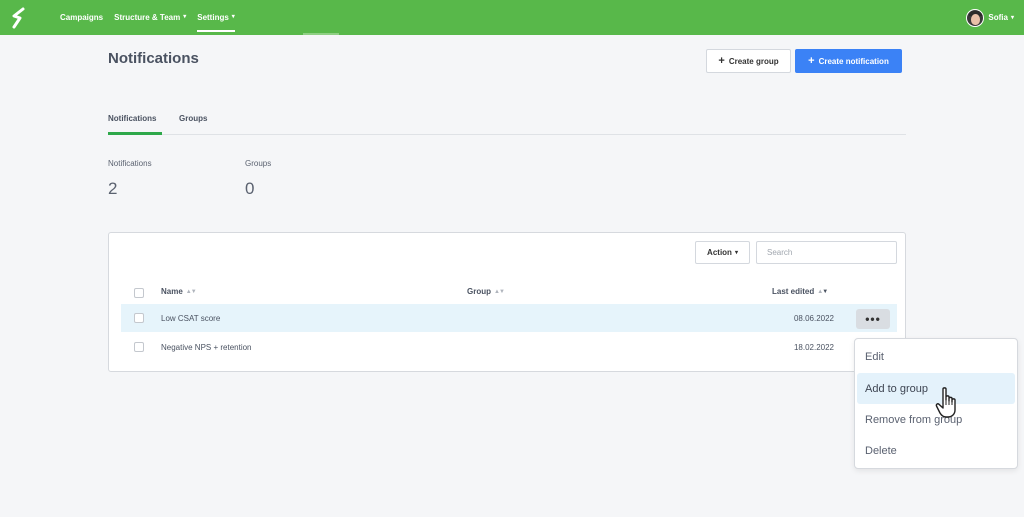  What do you see at coordinates (945, 402) in the screenshot?
I see `hand-pointer-icon` at bounding box center [945, 402].